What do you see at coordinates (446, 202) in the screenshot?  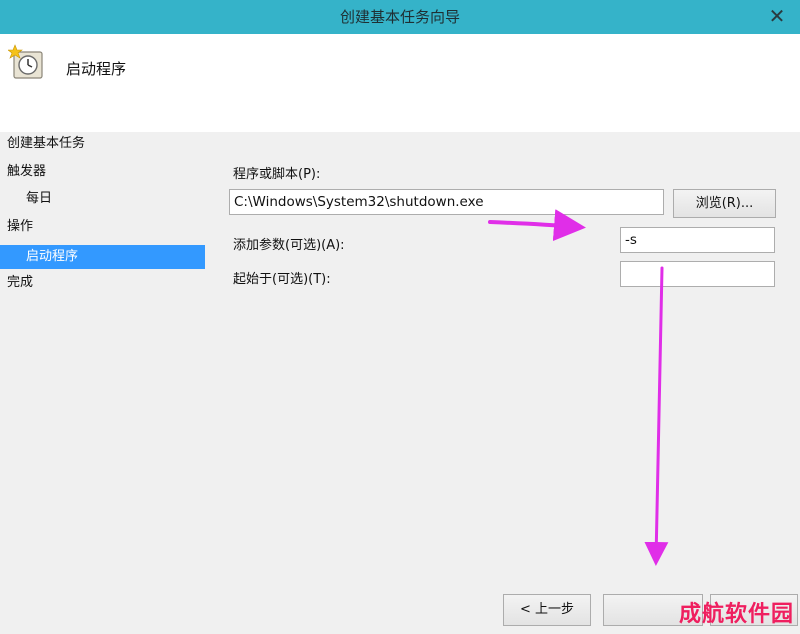 I see `program-input: C:\Windows\System32\shutdown.exe` at bounding box center [446, 202].